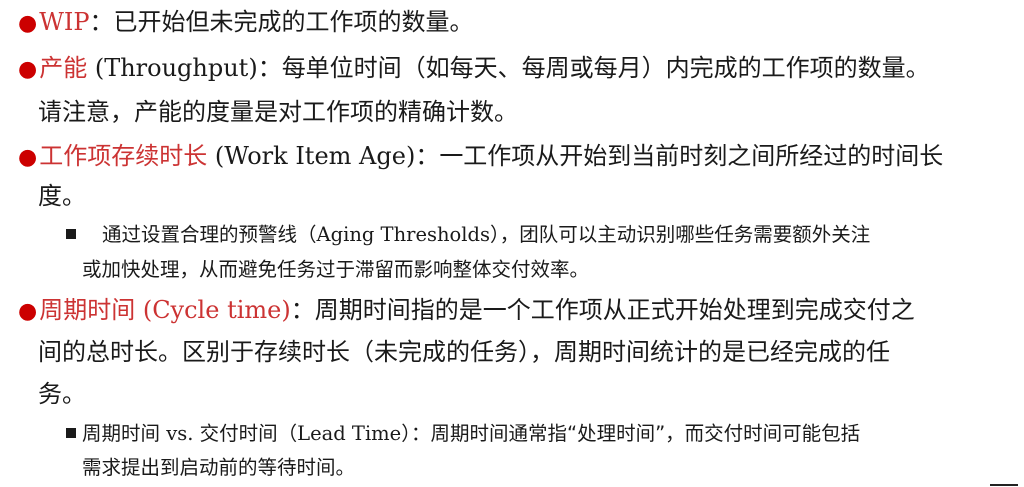 The image size is (1024, 487). Describe the element at coordinates (311, 156) in the screenshot. I see `term-work-item-age-en: (Work Item Age)` at that location.